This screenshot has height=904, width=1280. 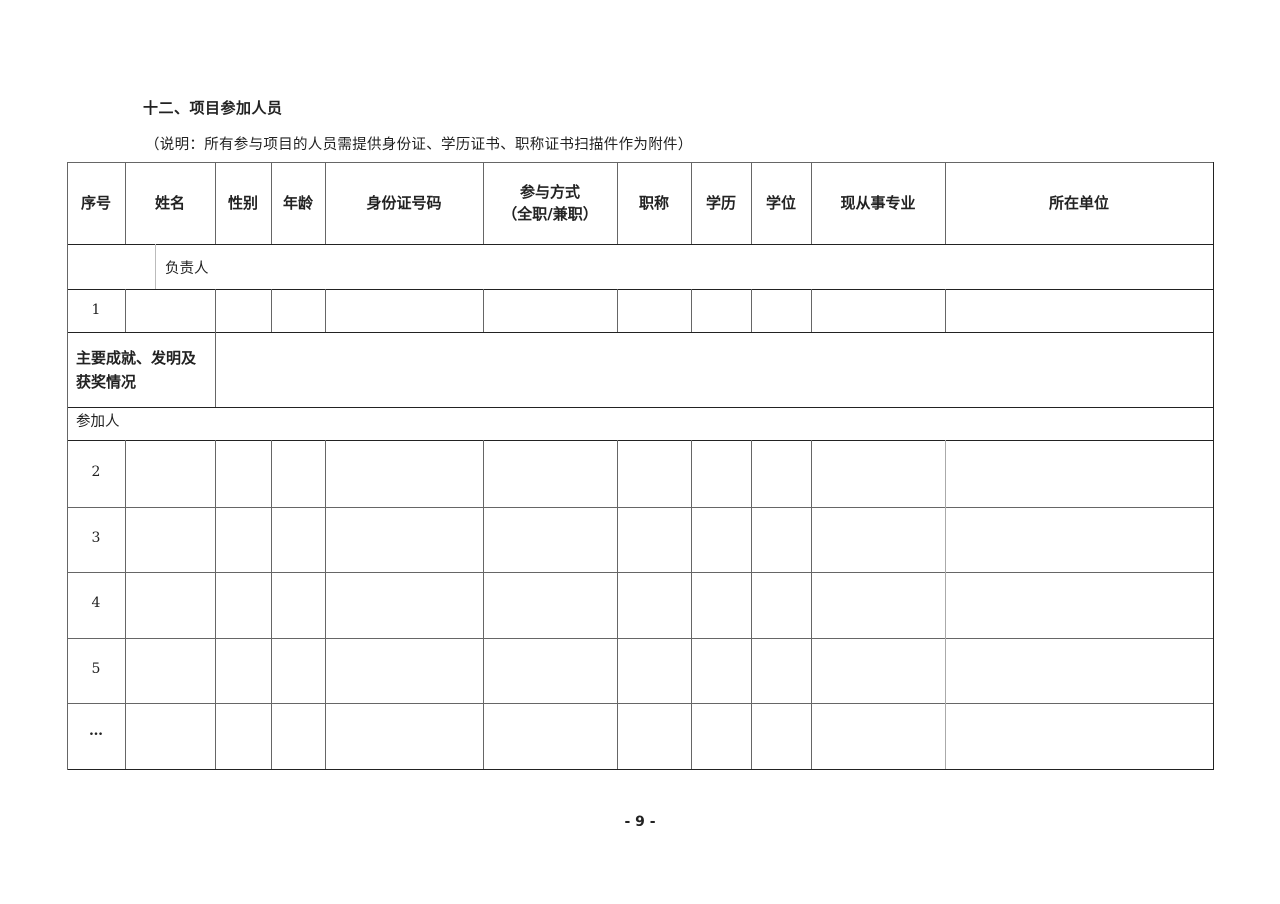 What do you see at coordinates (96, 310) in the screenshot?
I see `row-number: 1` at bounding box center [96, 310].